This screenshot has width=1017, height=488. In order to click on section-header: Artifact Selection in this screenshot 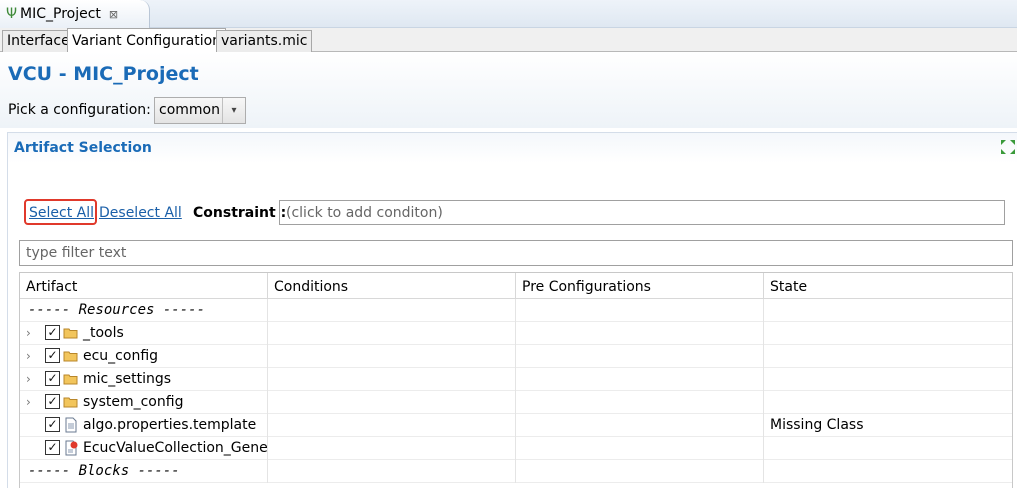, I will do `click(512, 148)`.